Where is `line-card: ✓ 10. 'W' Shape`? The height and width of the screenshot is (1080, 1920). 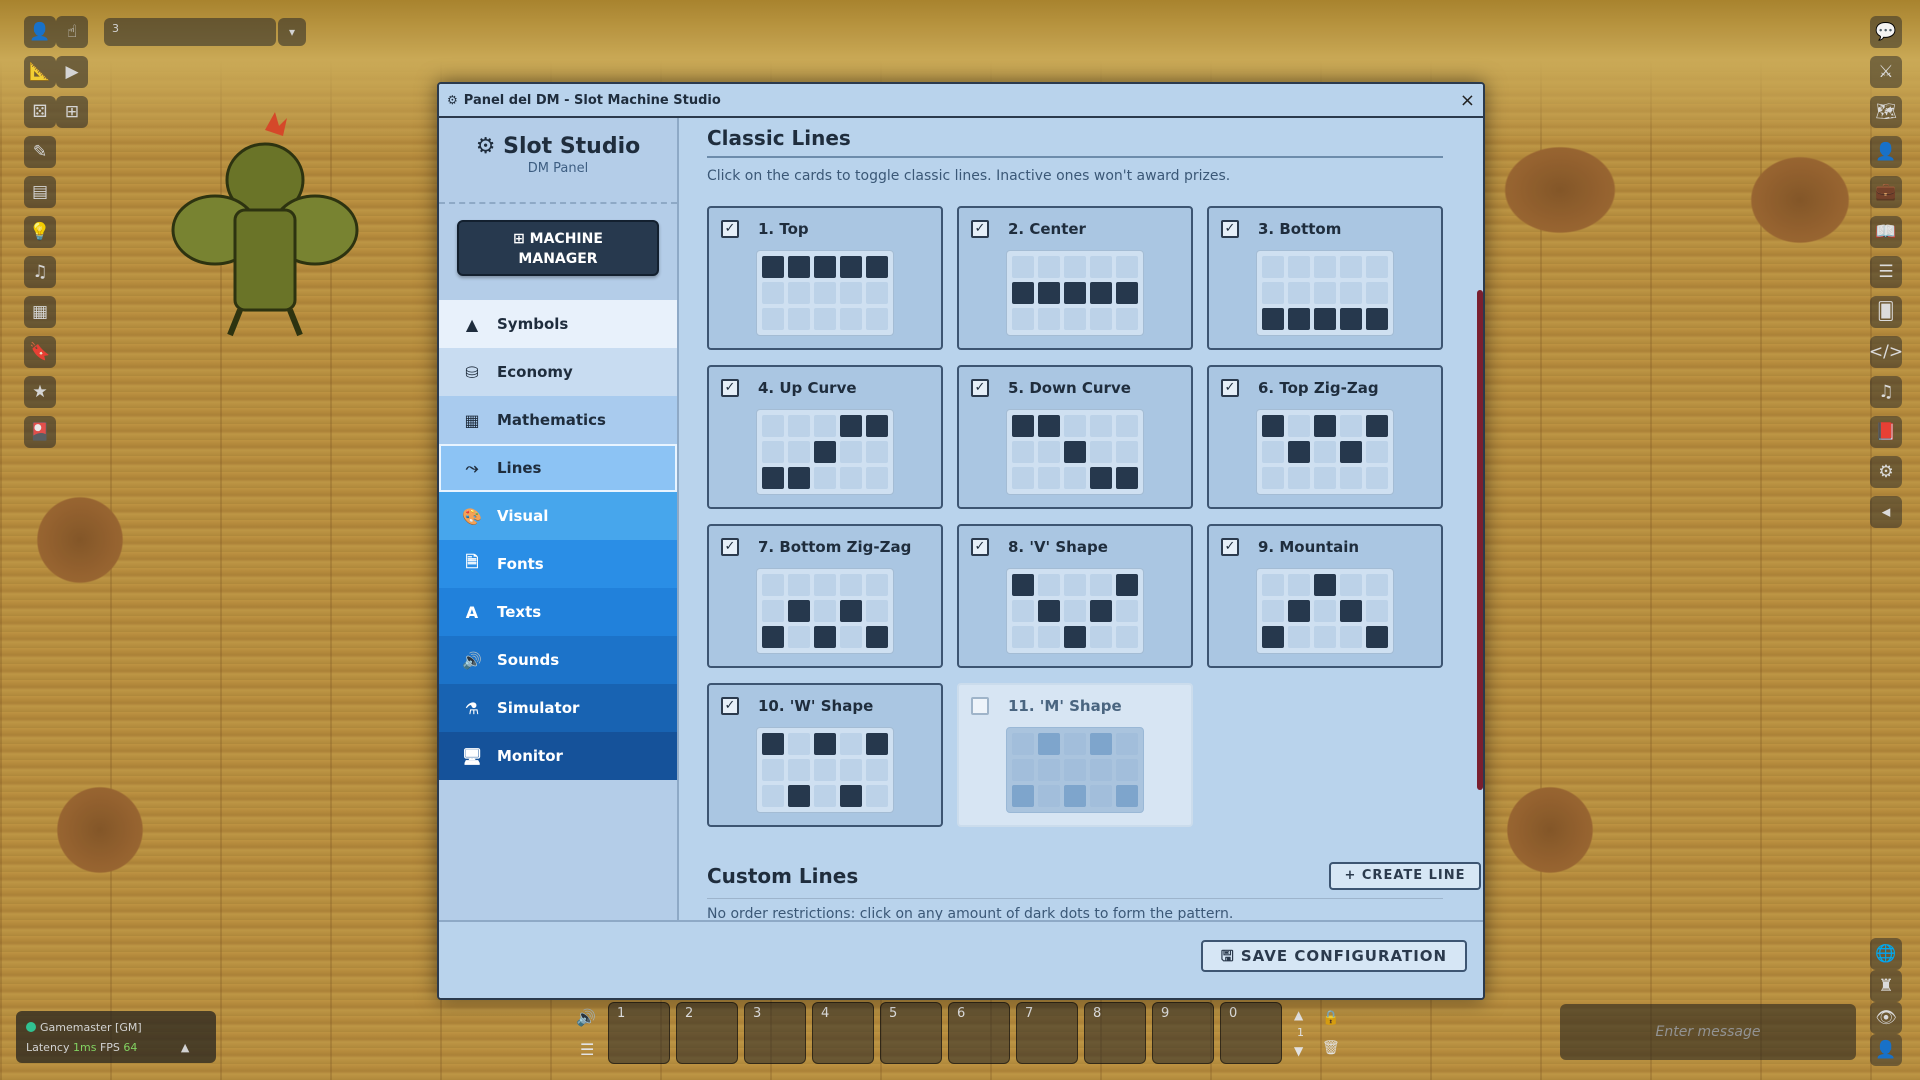
line-card: ✓ 10. 'W' Shape is located at coordinates (825, 755).